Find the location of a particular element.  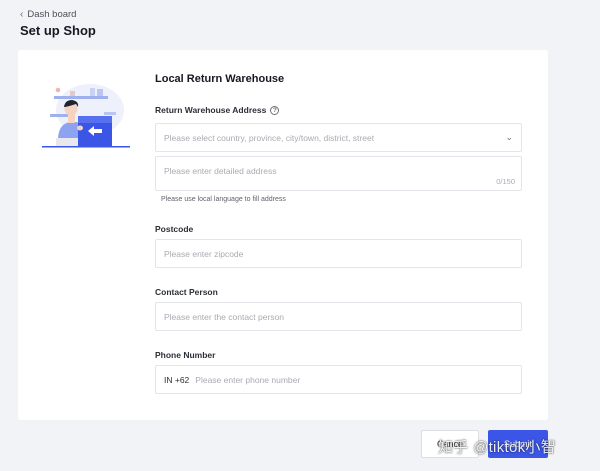

phone-number-field: IN +62 is located at coordinates (338, 379).